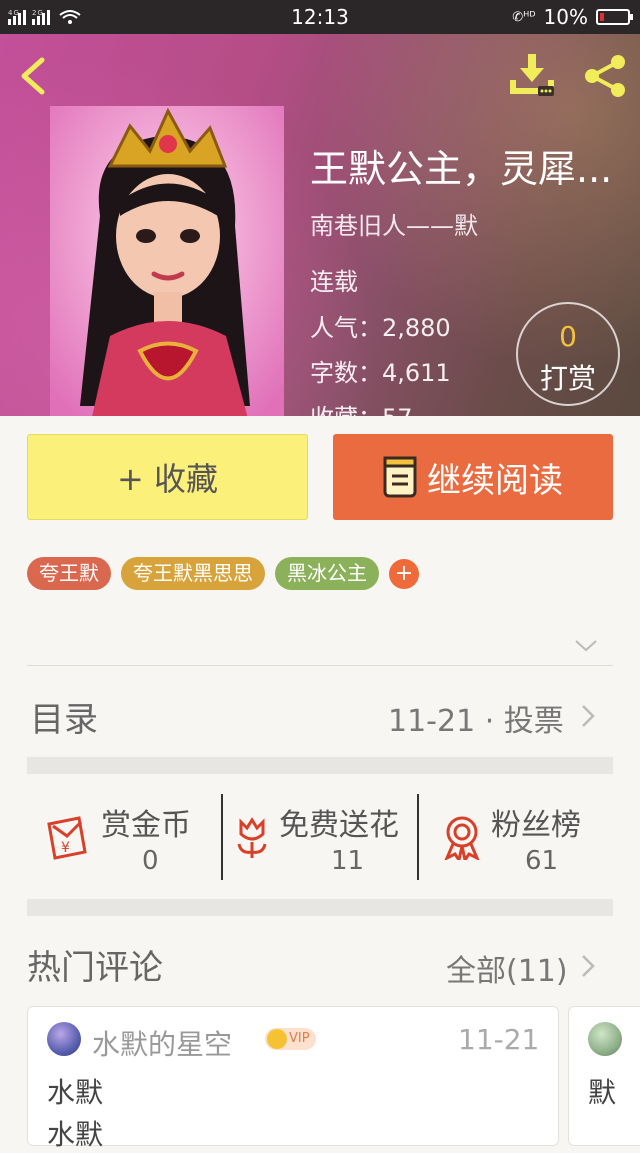  Describe the element at coordinates (339, 825) in the screenshot. I see `stat-name: 免费送花` at that location.